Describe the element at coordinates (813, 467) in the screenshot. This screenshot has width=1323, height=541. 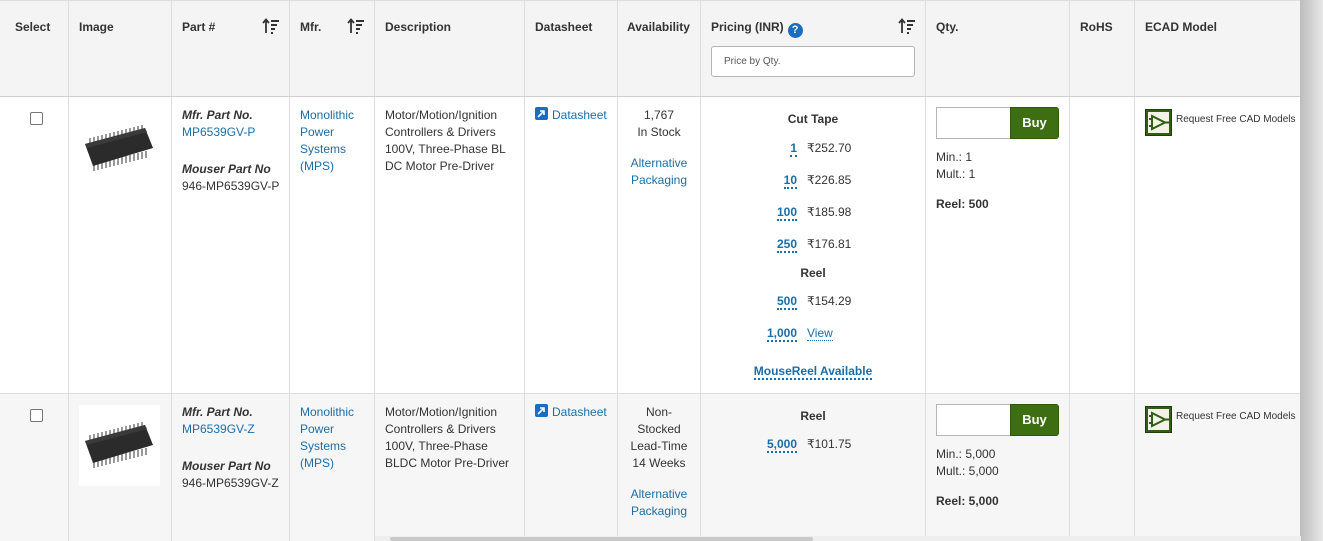
I see `row-pricing-cell: Reel 5,000 ₹101.75` at that location.